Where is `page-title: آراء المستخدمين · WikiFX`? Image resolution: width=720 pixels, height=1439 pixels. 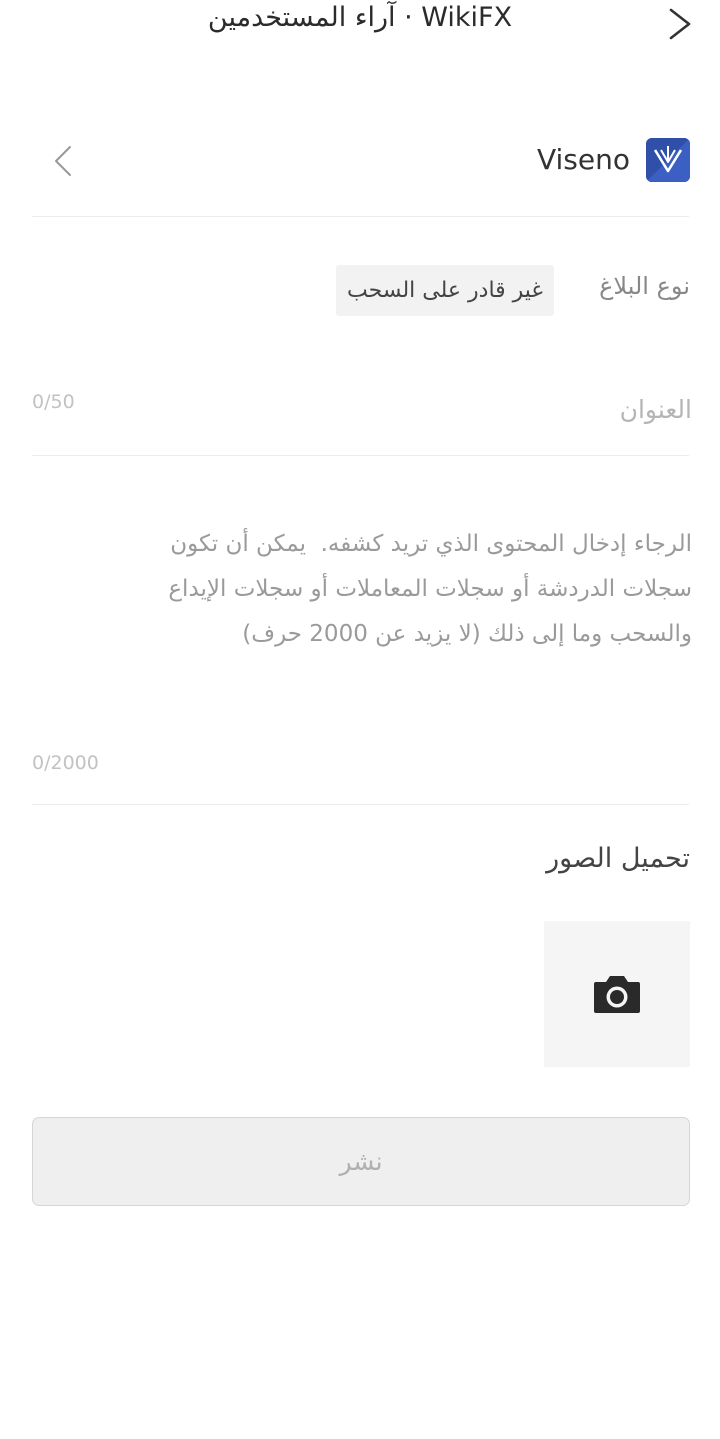
page-title: آراء المستخدمين · WikiFX is located at coordinates (360, 17).